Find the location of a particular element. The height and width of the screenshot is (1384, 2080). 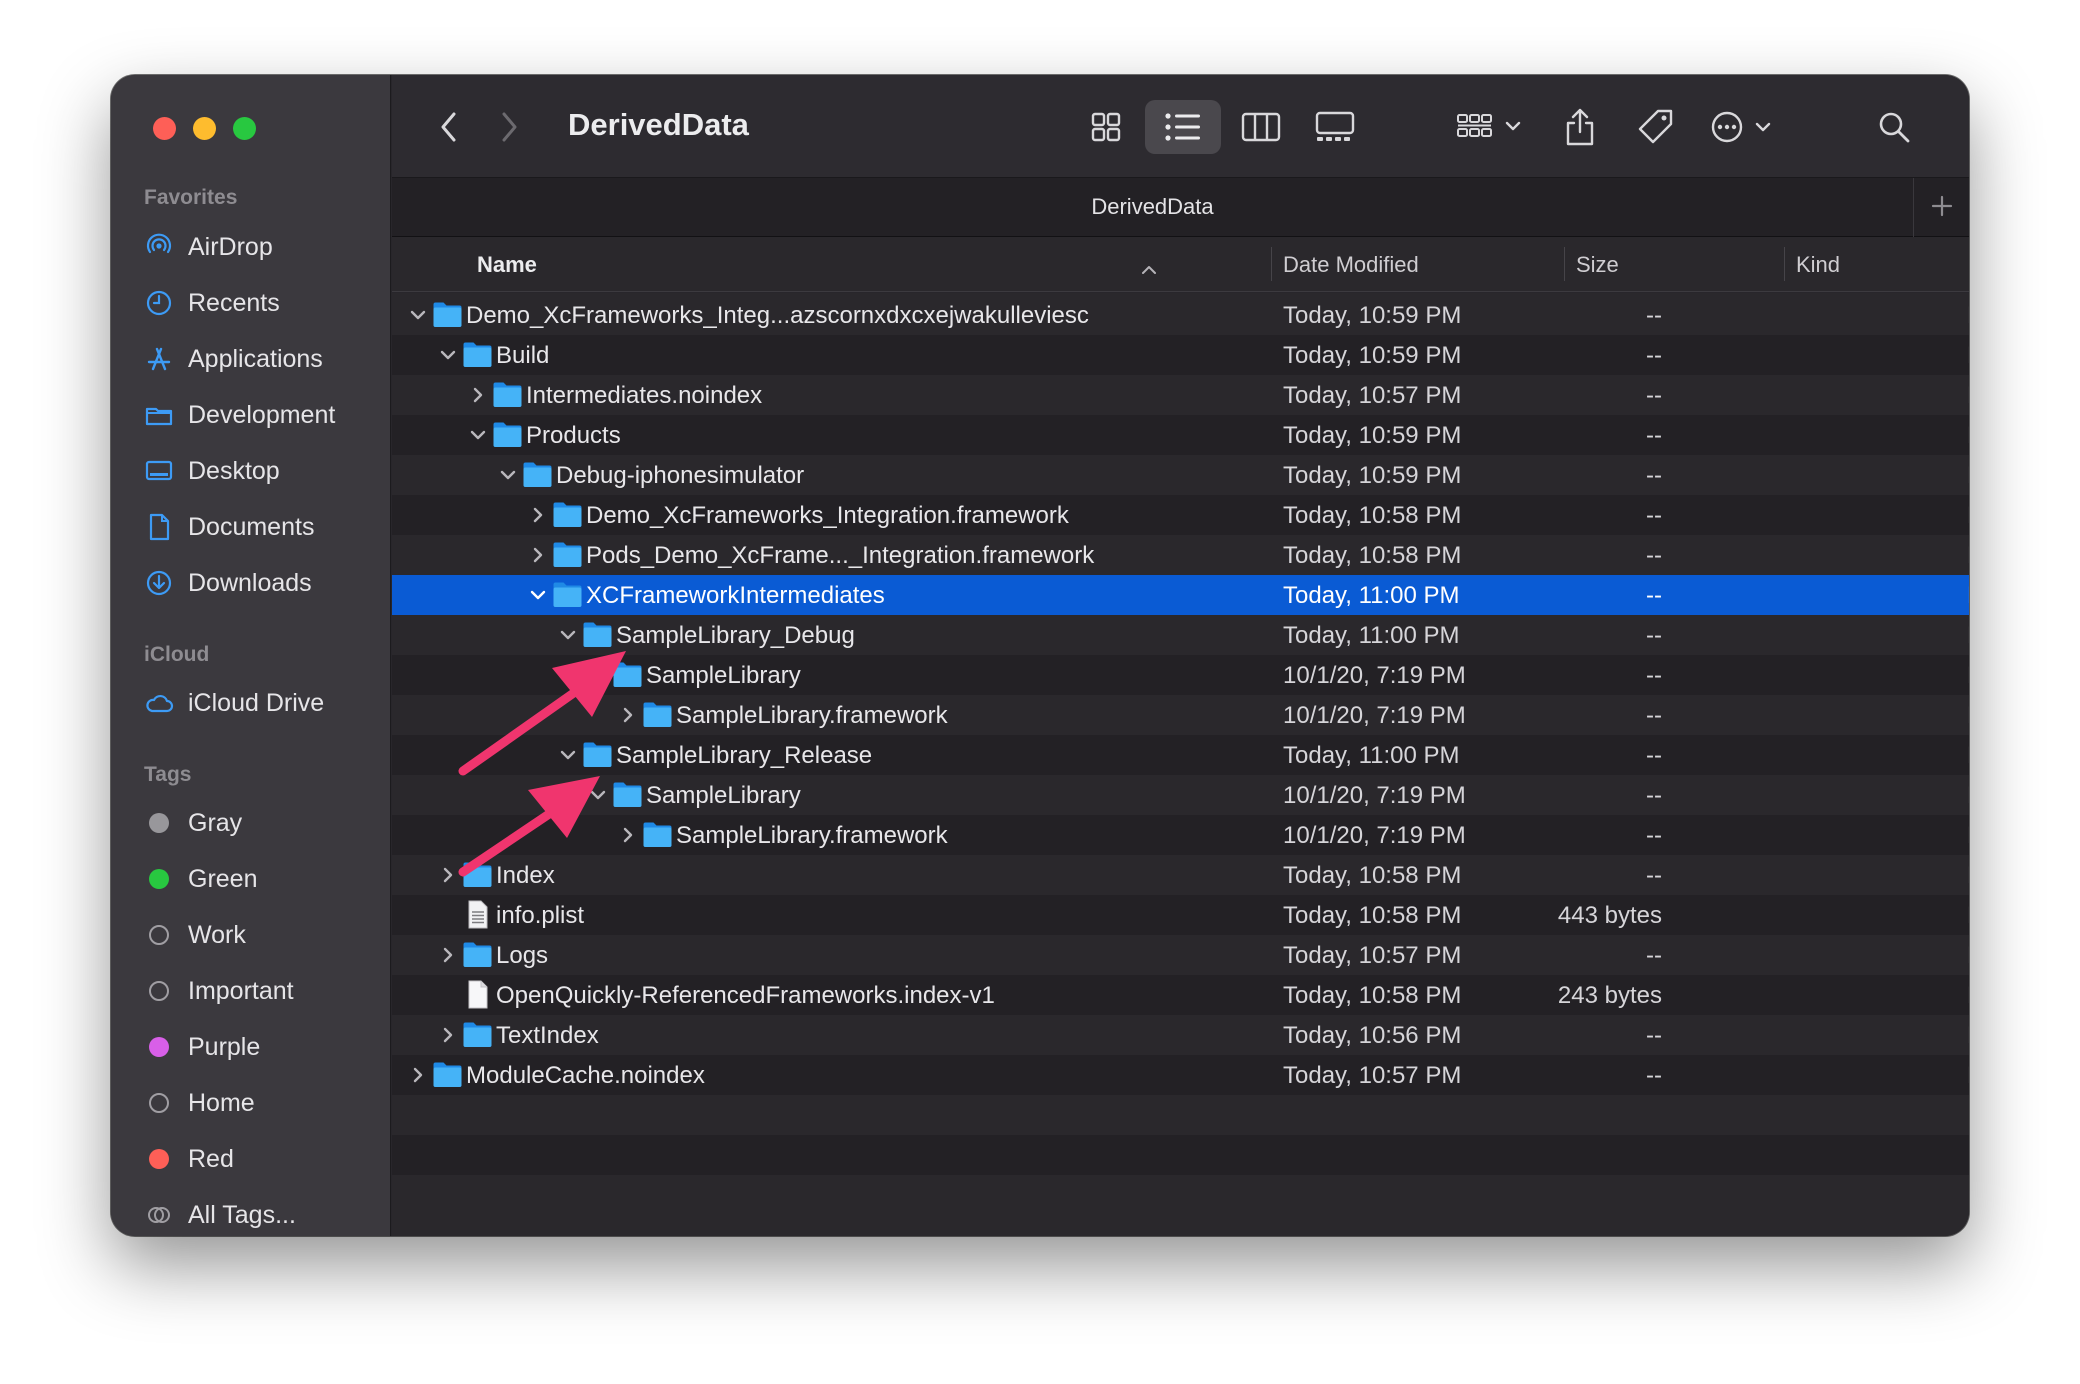

sidebar-item-desktop: Desktop is located at coordinates (212, 471).